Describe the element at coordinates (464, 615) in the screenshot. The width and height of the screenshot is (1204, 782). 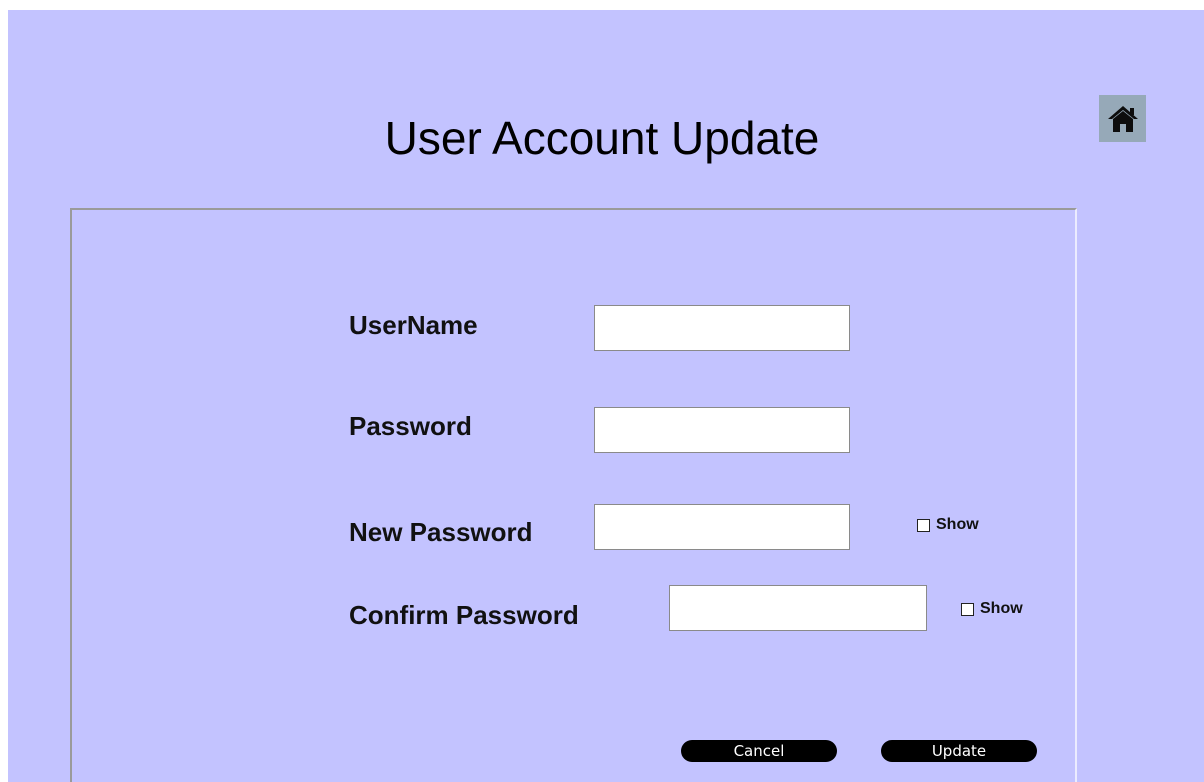
I see `confirm-password-label: Confirm Password` at that location.